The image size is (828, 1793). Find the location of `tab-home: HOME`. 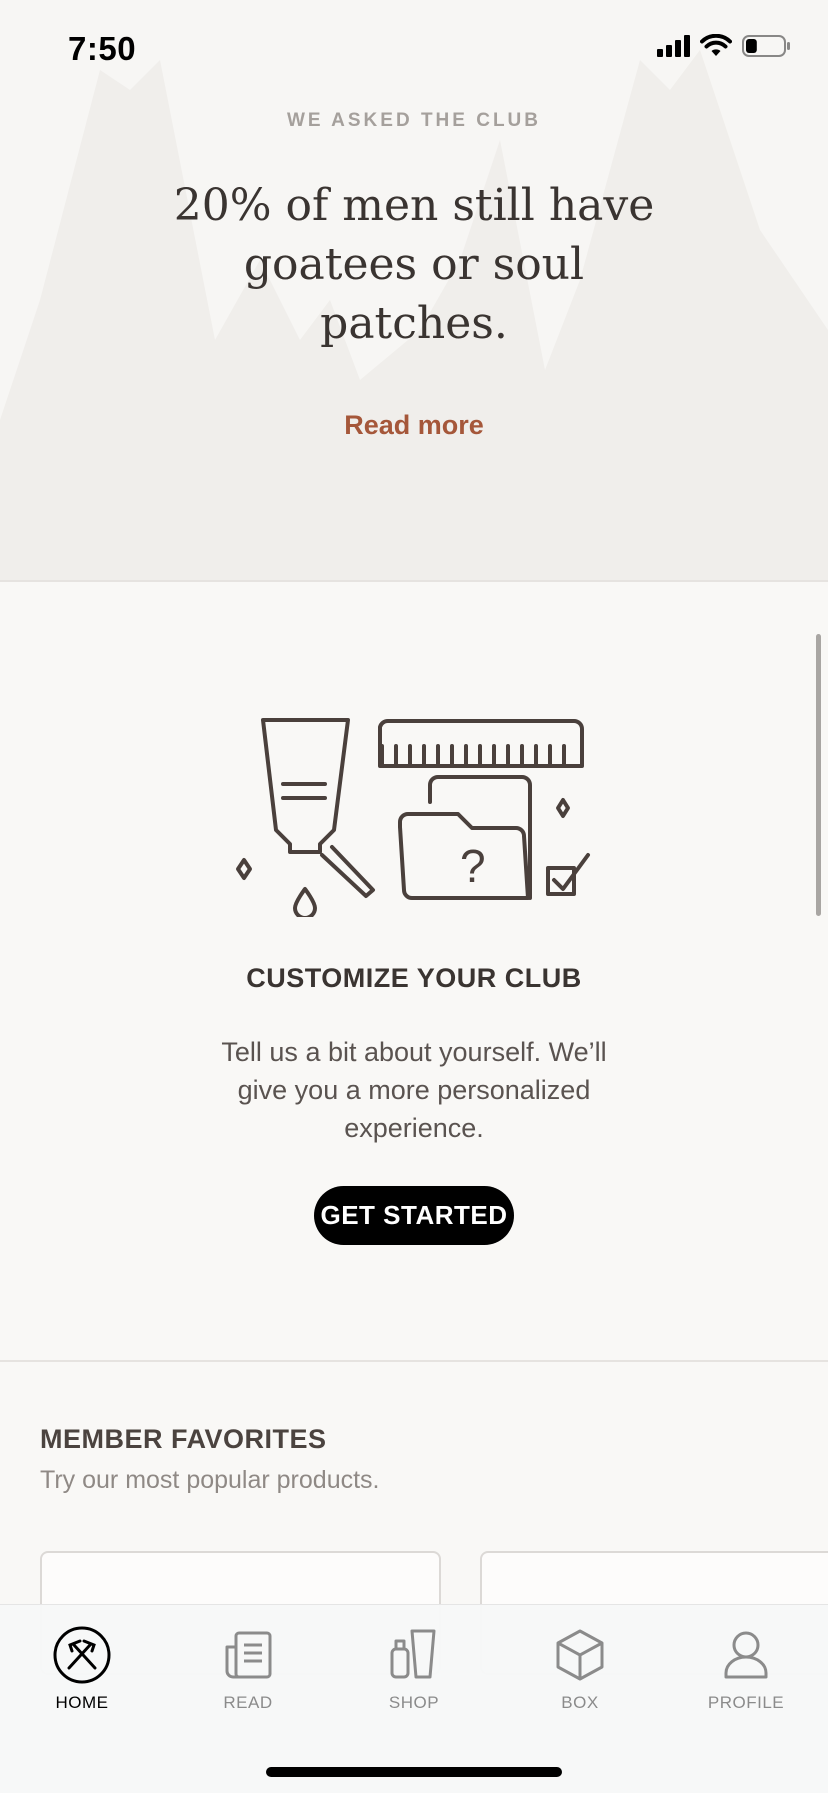

tab-home: HOME is located at coordinates (82, 1669).